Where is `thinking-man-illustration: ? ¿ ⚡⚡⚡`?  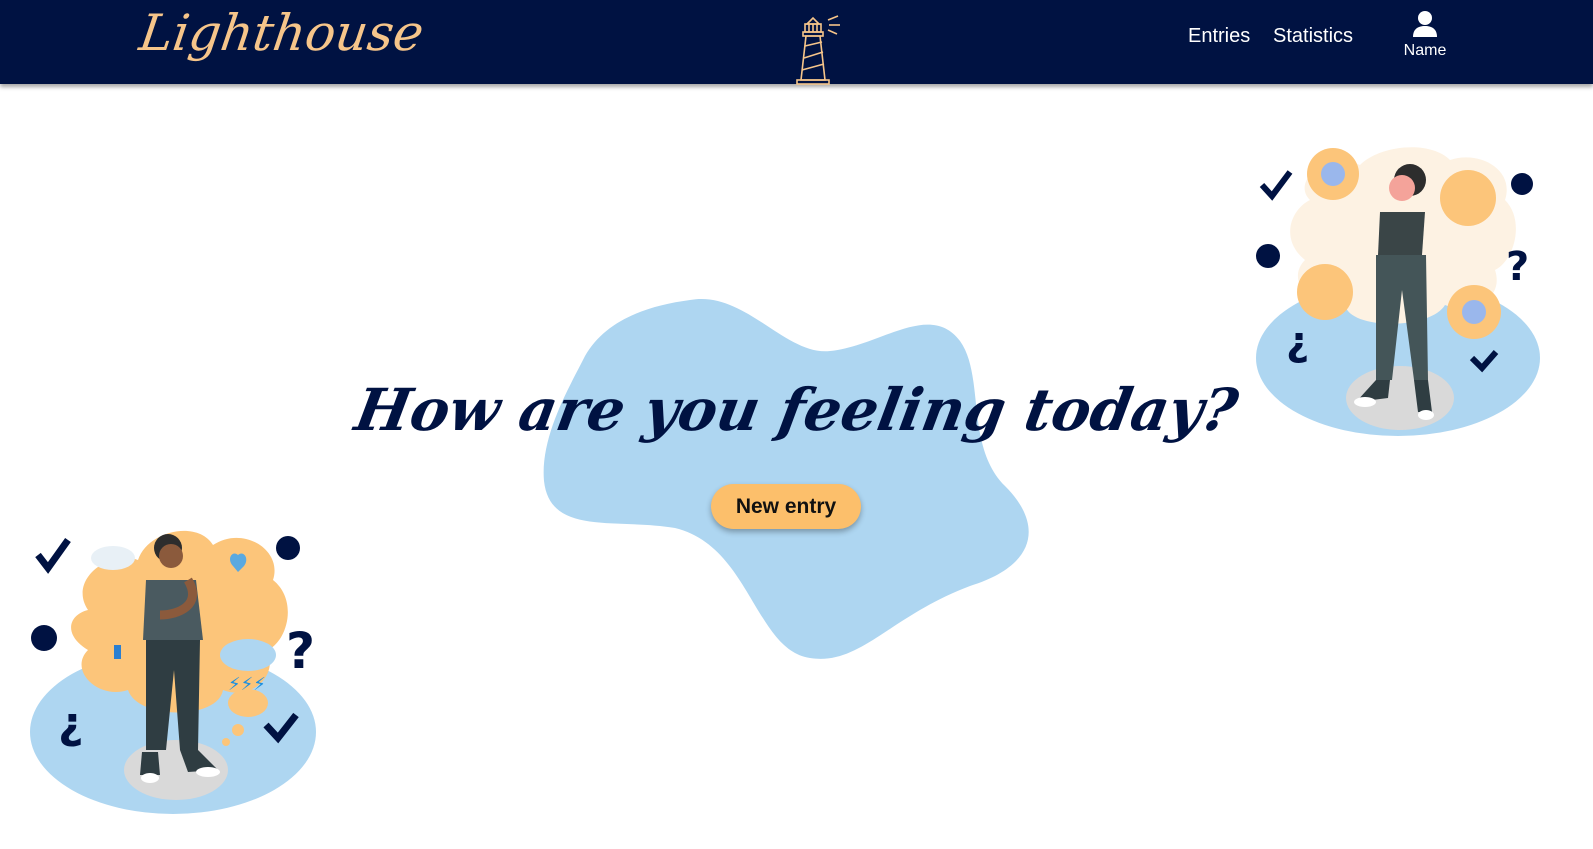 thinking-man-illustration: ? ¿ ⚡⚡⚡ is located at coordinates (173, 672).